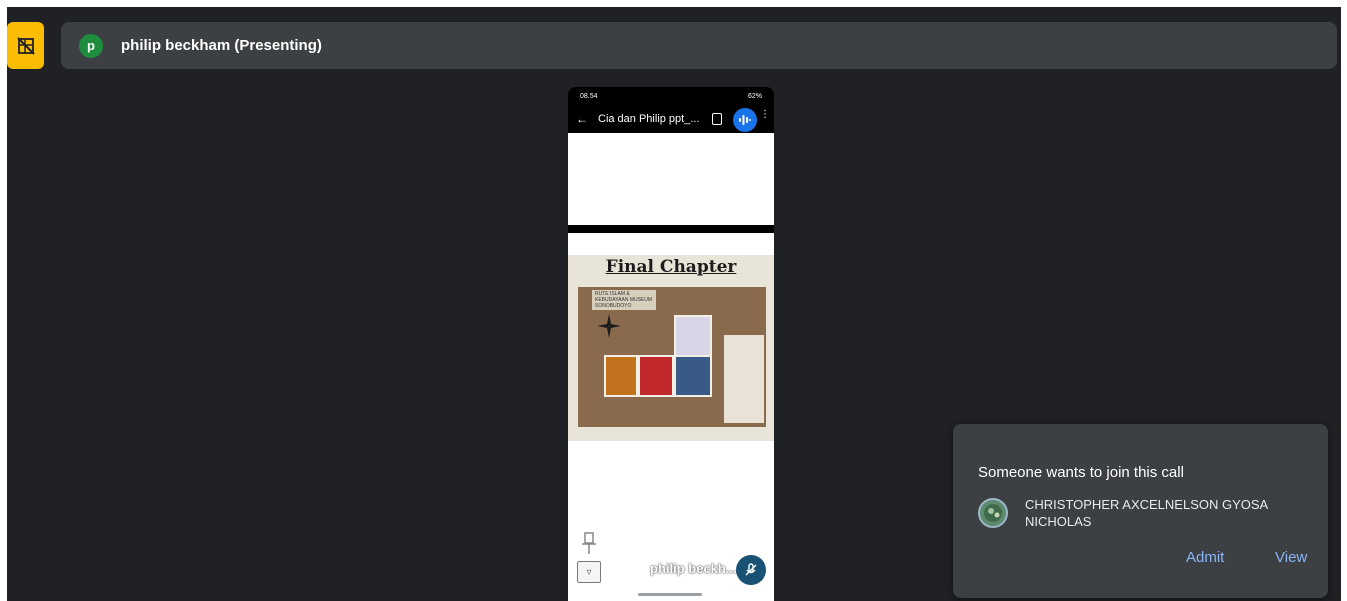 This screenshot has width=1347, height=601. I want to click on view-button: View, so click(1291, 557).